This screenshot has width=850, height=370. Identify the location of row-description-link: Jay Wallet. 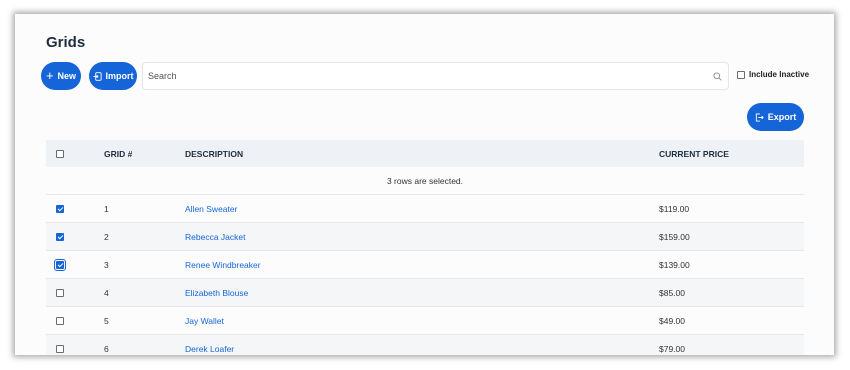
(204, 320).